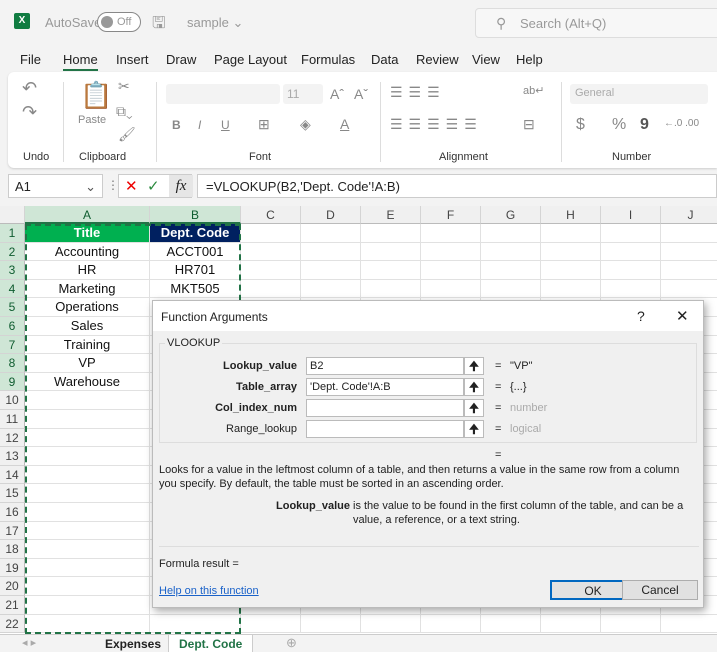  What do you see at coordinates (159, 25) in the screenshot?
I see `save-icon: 🖫` at bounding box center [159, 25].